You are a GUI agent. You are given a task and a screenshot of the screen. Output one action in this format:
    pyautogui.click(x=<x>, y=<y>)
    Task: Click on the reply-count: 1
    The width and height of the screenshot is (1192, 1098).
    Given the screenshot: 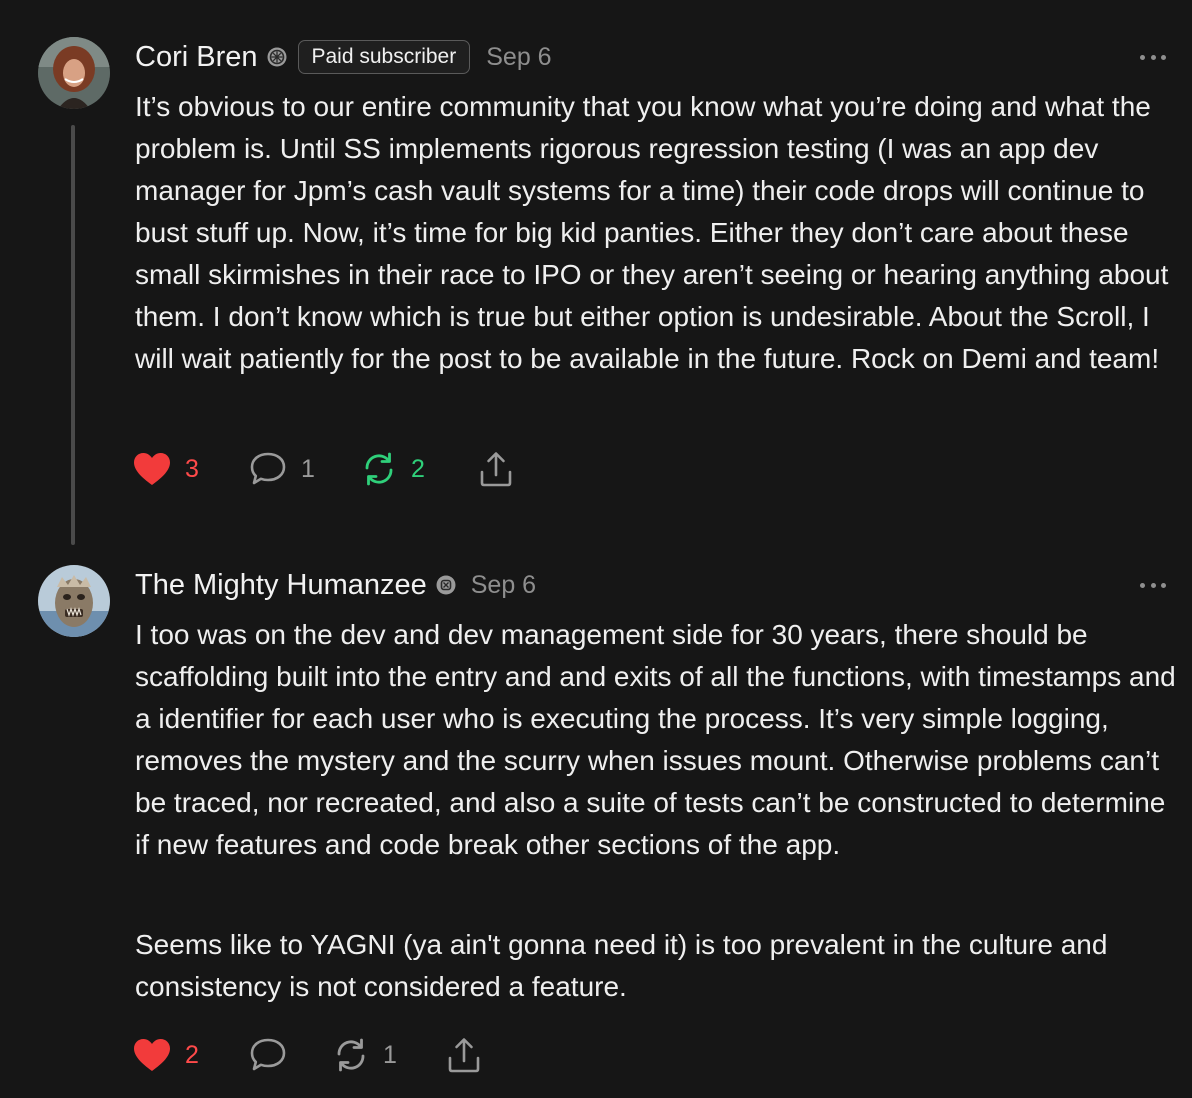 What is the action you would take?
    pyautogui.click(x=308, y=468)
    